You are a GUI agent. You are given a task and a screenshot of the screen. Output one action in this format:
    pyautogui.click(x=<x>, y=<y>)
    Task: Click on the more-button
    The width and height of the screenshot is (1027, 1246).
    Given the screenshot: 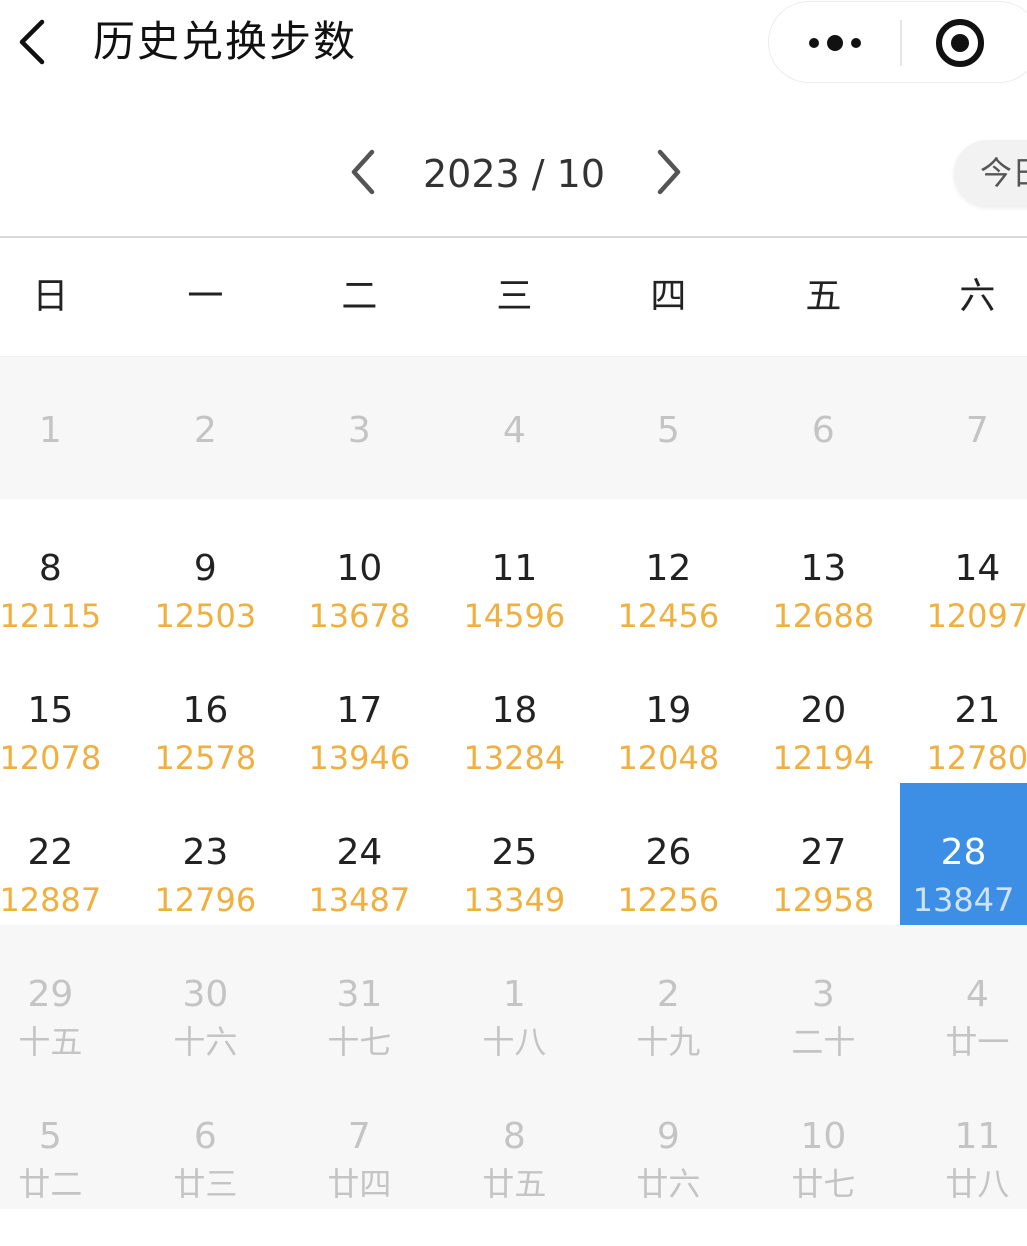 What is the action you would take?
    pyautogui.click(x=834, y=42)
    